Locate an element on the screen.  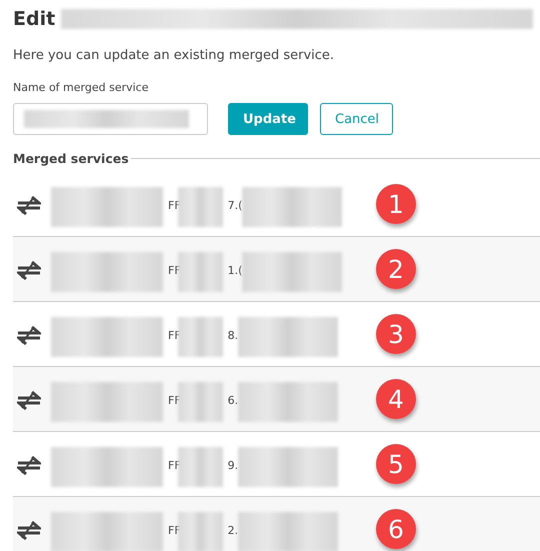
number-marker: 5 is located at coordinates (396, 464).